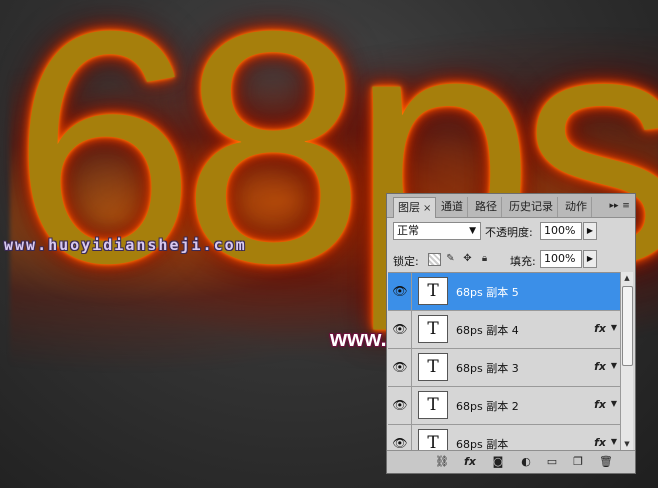 Image resolution: width=658 pixels, height=488 pixels. I want to click on tab-history: 历史记录, so click(531, 207).